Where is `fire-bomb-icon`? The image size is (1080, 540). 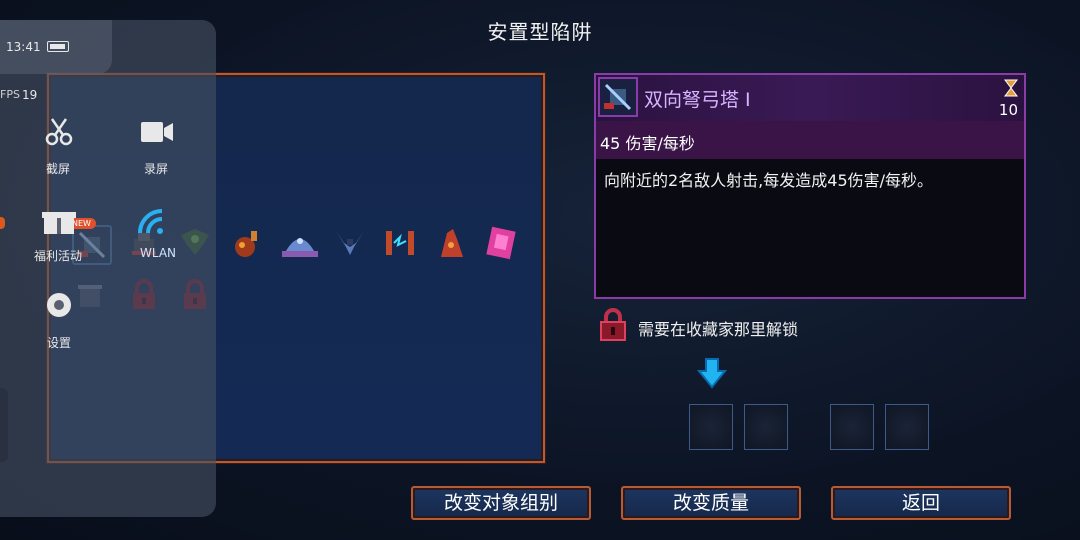 fire-bomb-icon is located at coordinates (246, 244).